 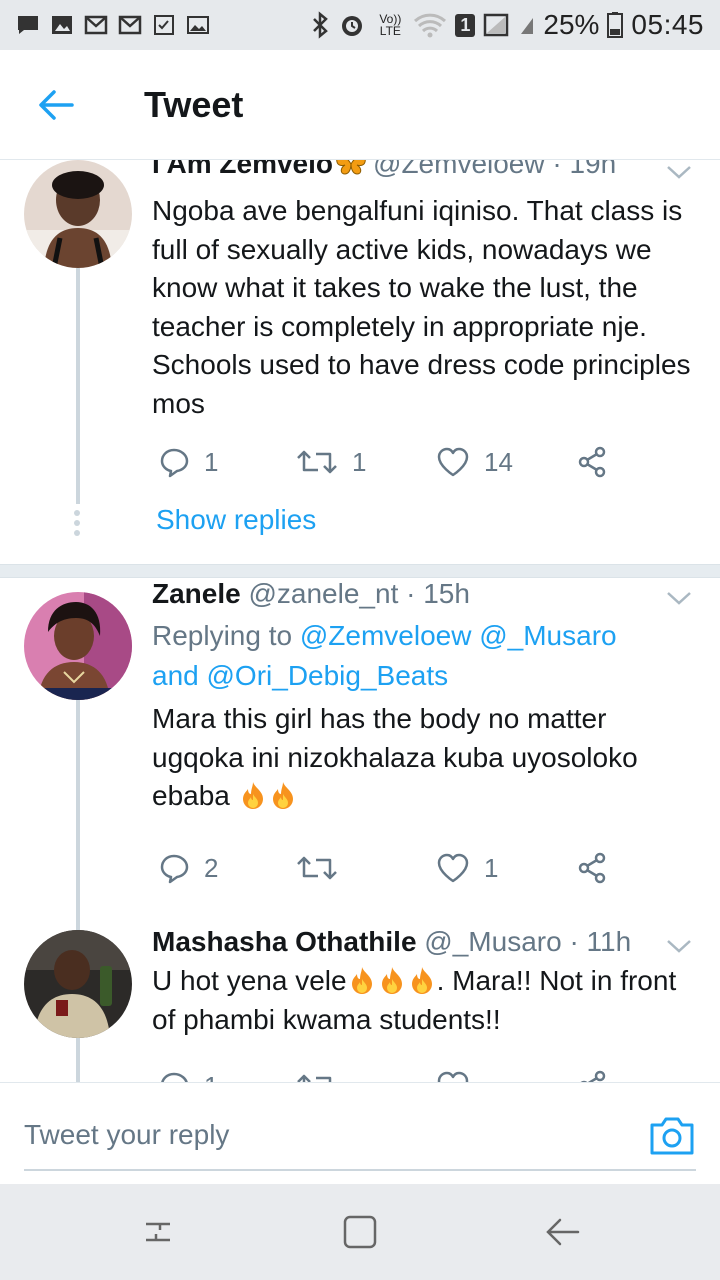 What do you see at coordinates (359, 593) in the screenshot?
I see `handle-and-time: @zanele_nt · 15h` at bounding box center [359, 593].